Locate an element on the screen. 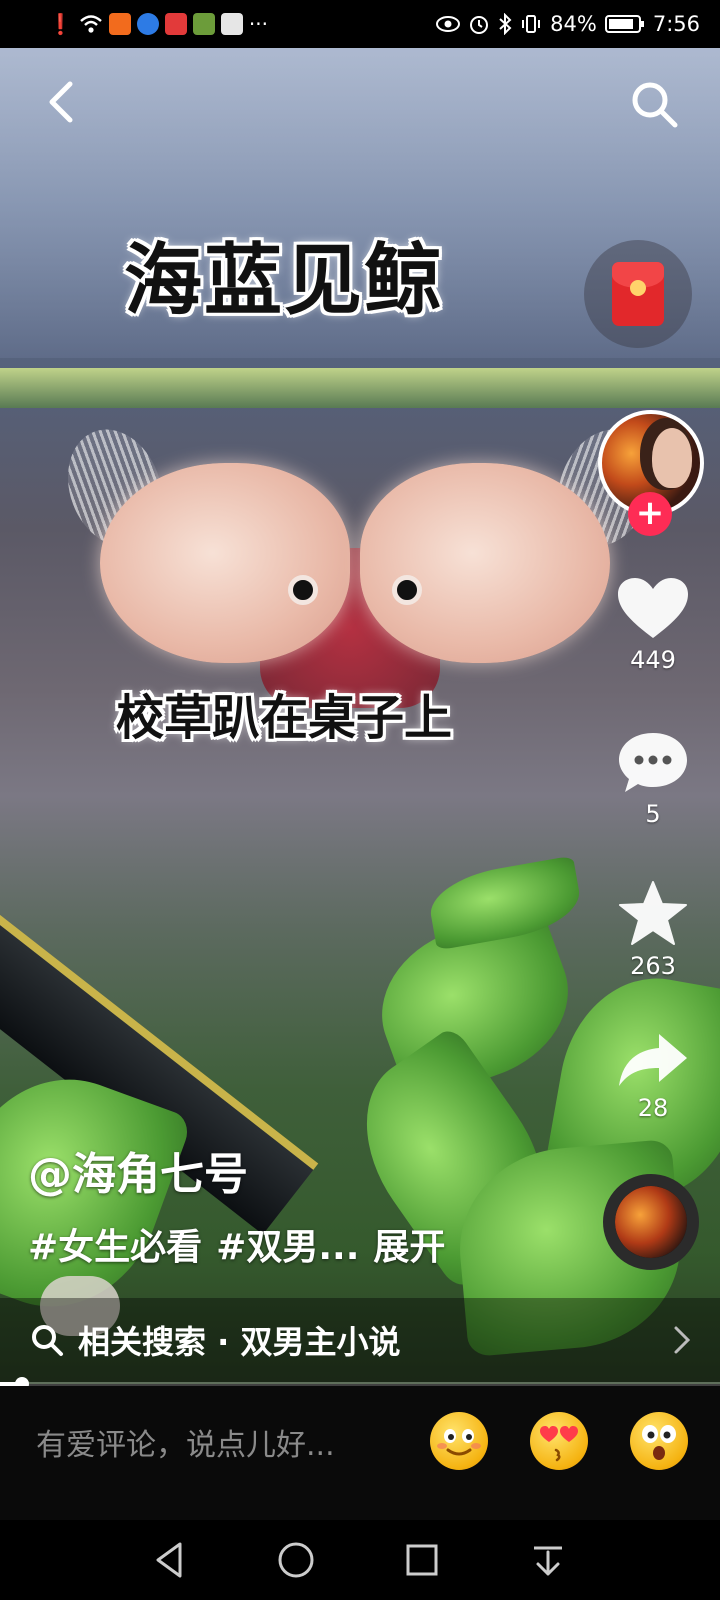  favorite-button: 263 is located at coordinates (653, 930).